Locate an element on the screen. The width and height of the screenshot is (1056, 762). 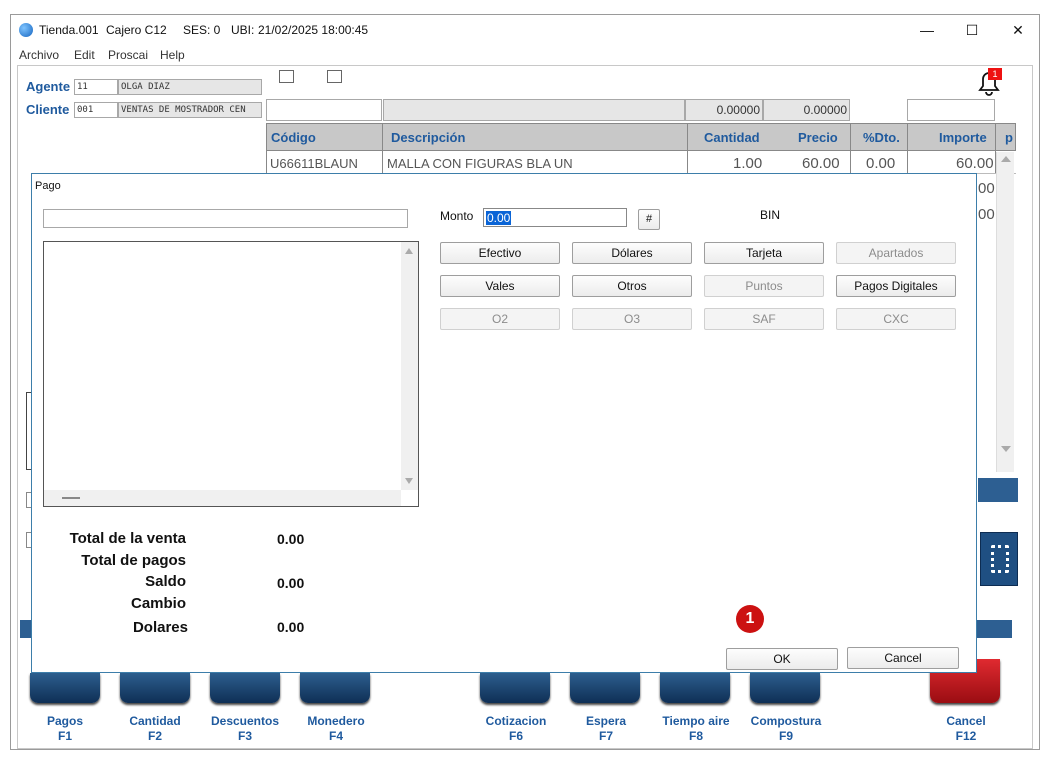
row-importe: 60.00 is located at coordinates (975, 163).